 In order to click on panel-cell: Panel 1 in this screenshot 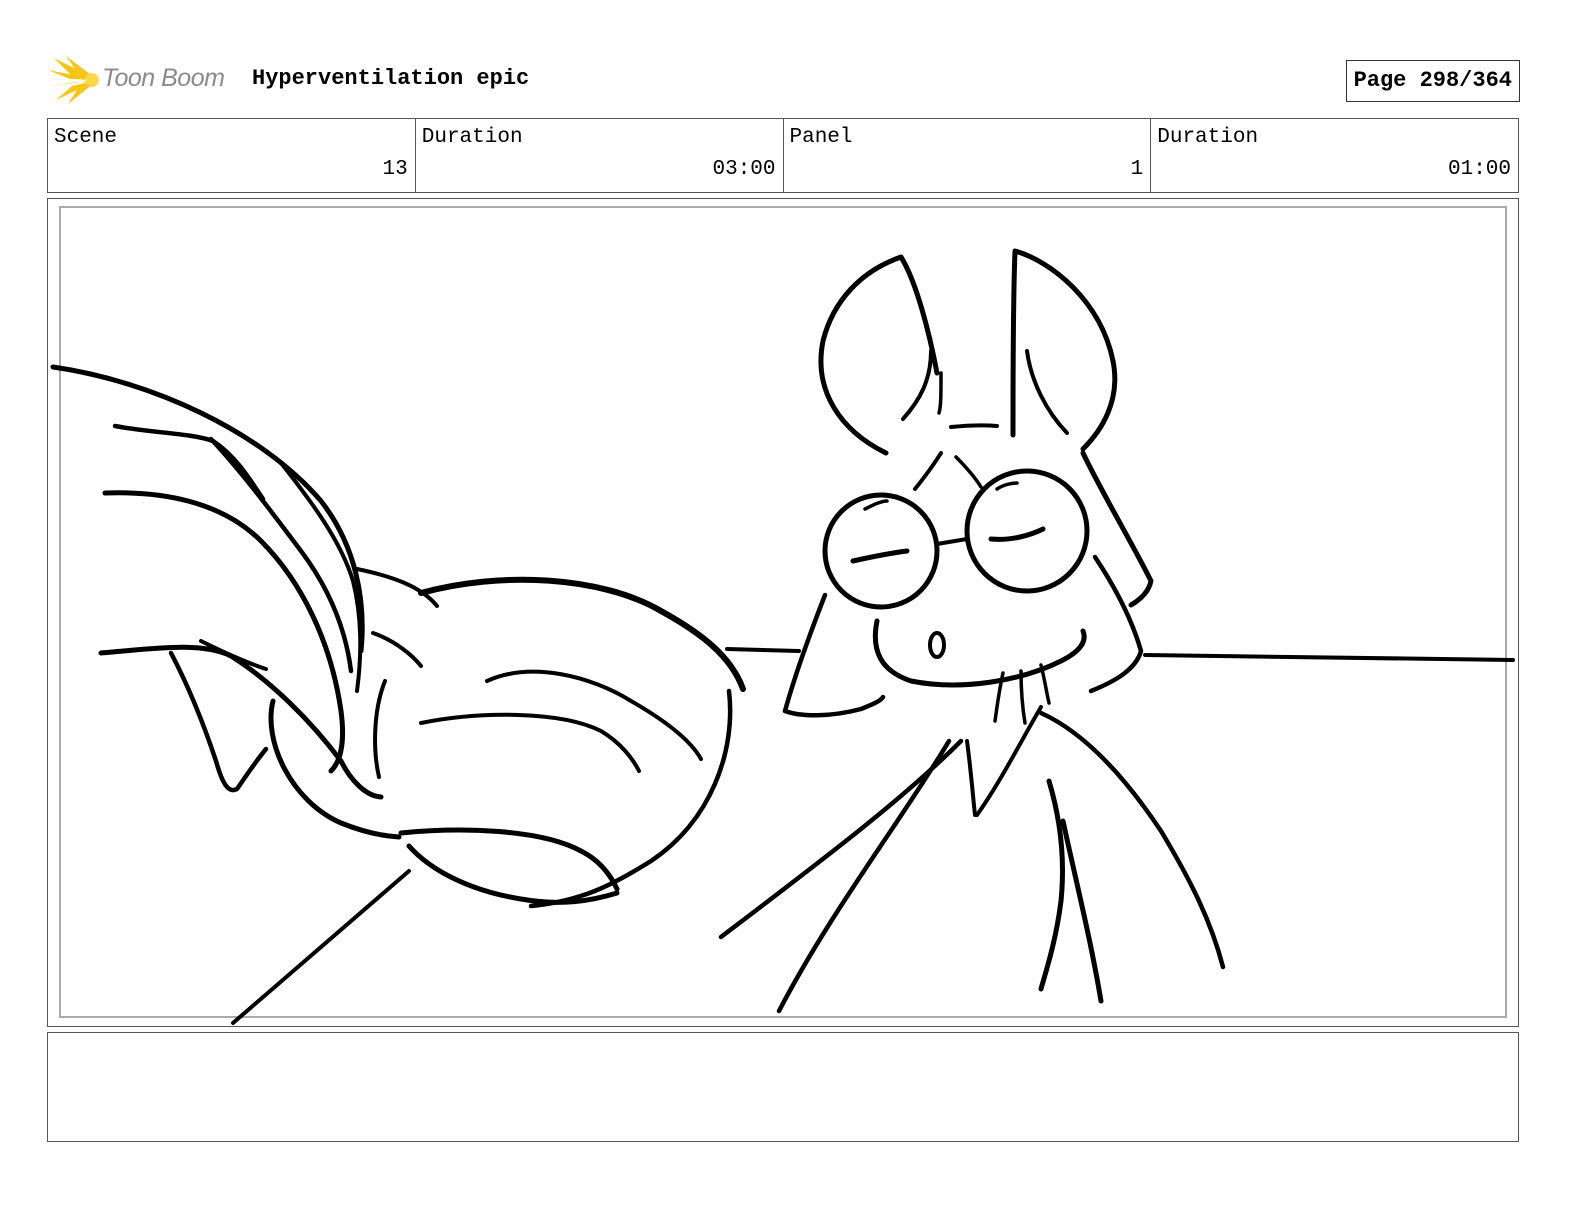, I will do `click(968, 155)`.